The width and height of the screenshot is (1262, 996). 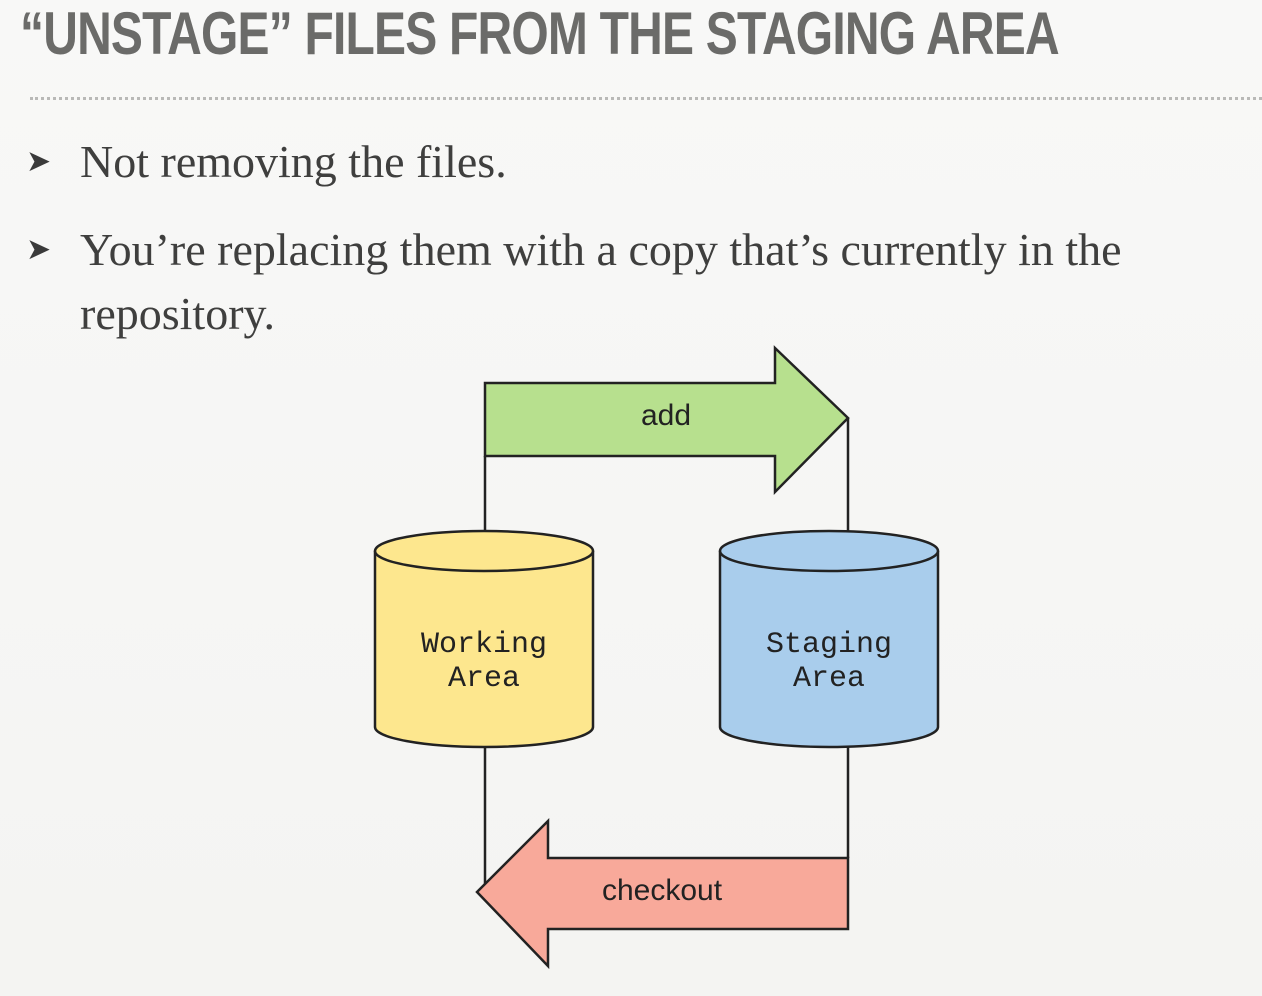 What do you see at coordinates (484, 679) in the screenshot?
I see `working-area-label-line2: Area` at bounding box center [484, 679].